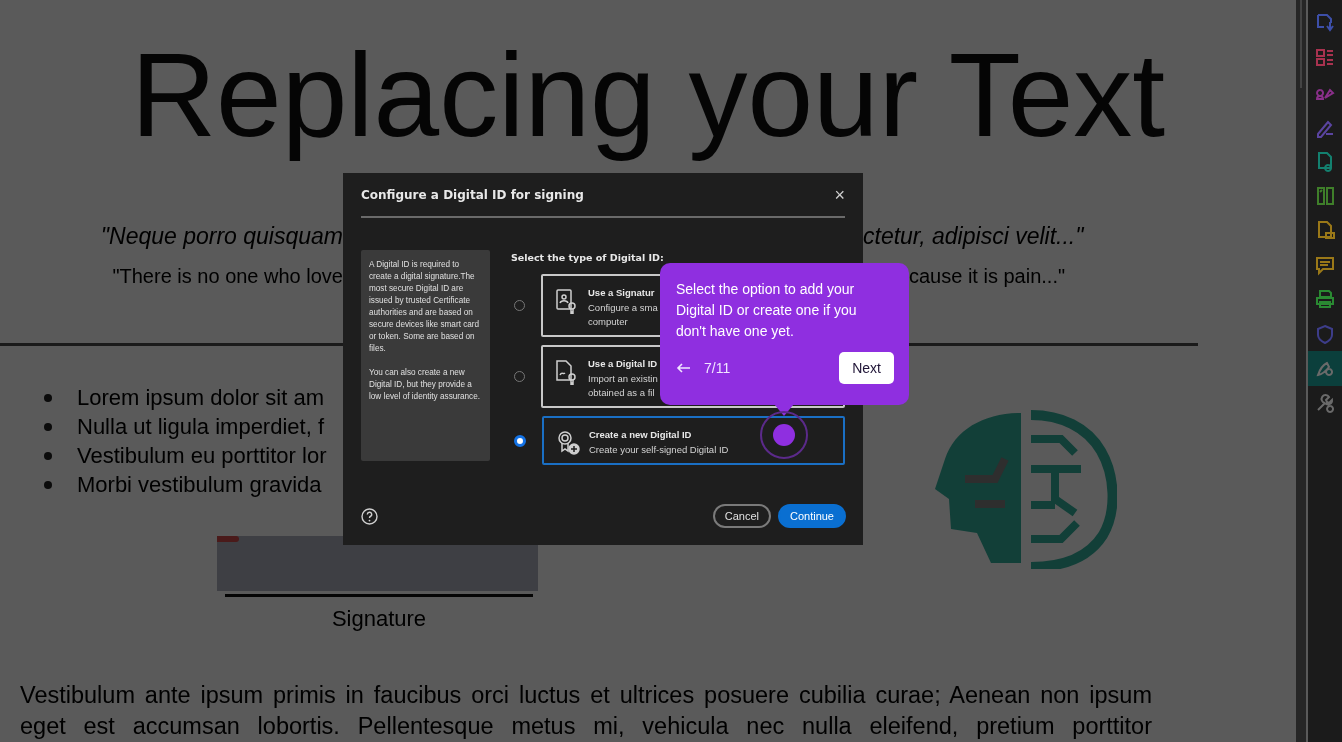  I want to click on info-text: A Digital ID is required to create a digital signature.The most secure Digital ID are issued by trusted Certificate authorities and are based on secure devices like smart card or token. Some are based on files., so click(425, 307).